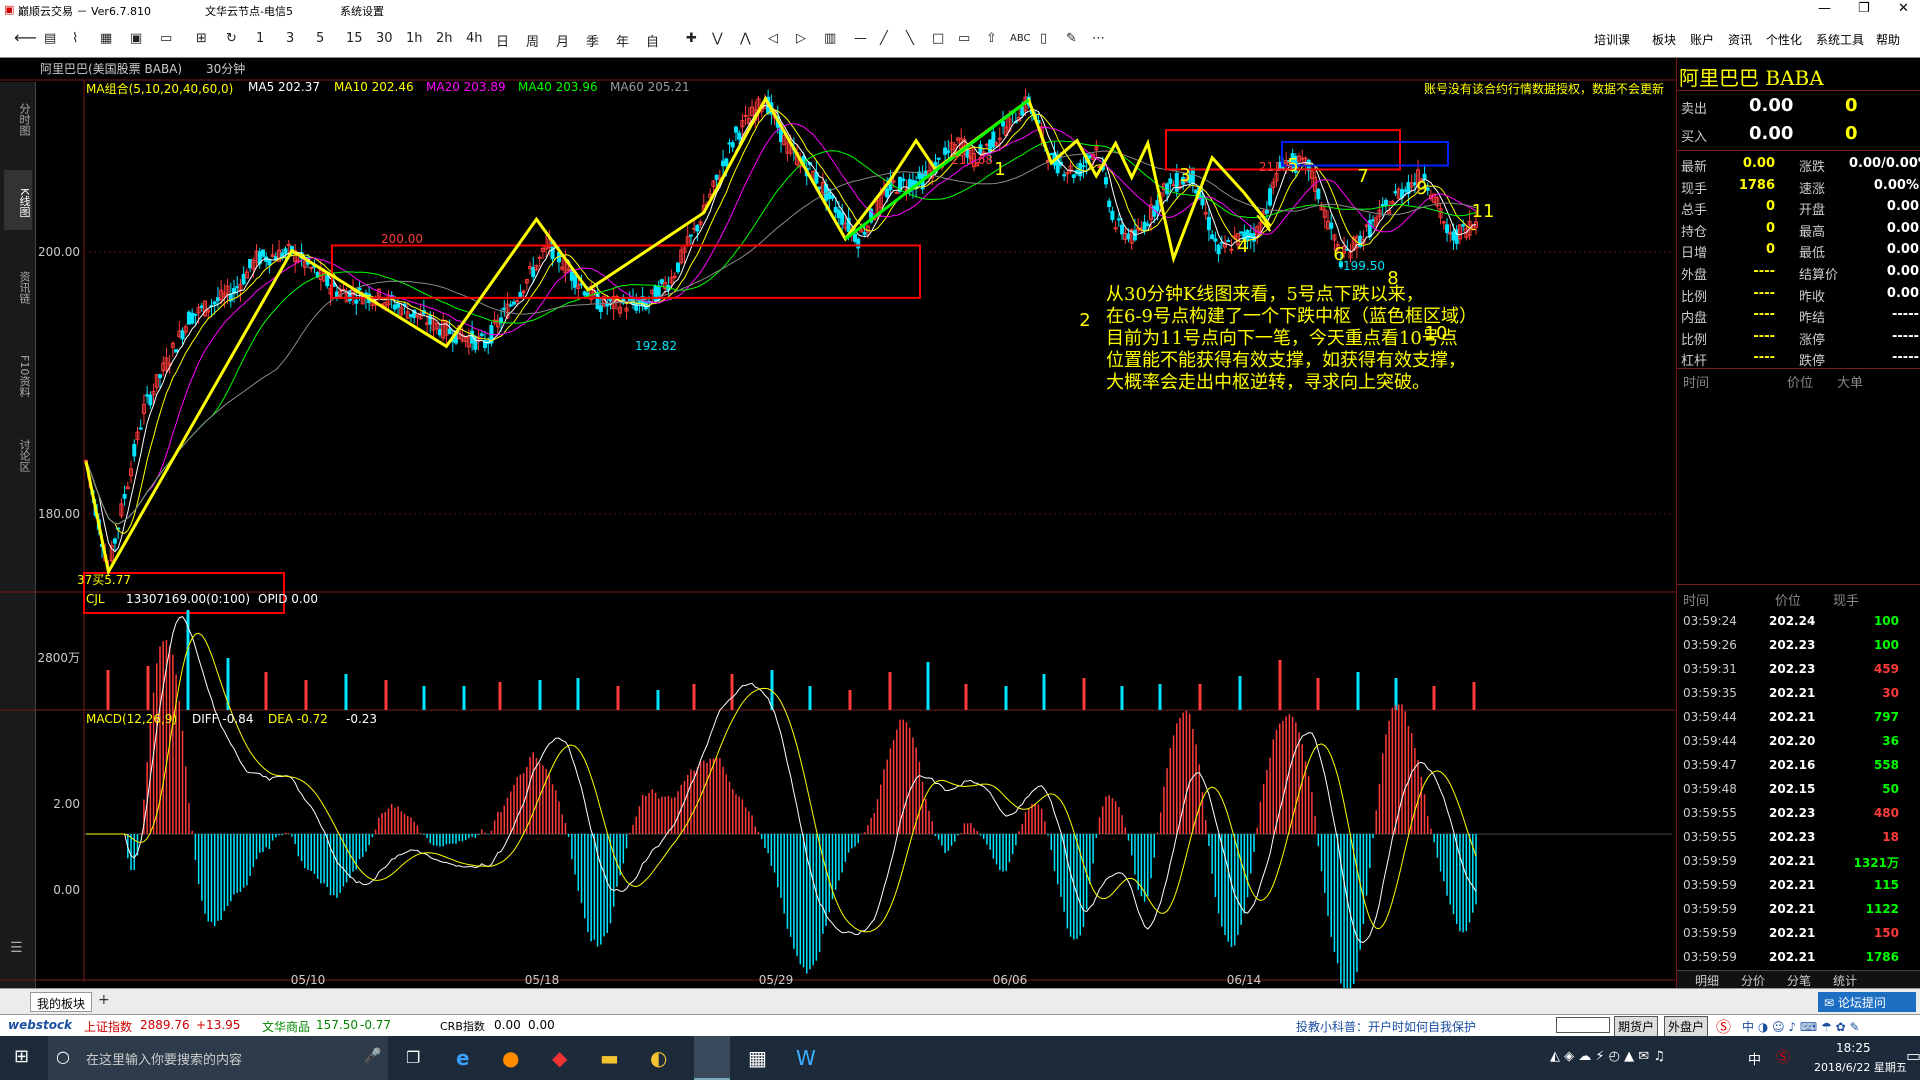 This screenshot has width=1920, height=1080. What do you see at coordinates (260, 38) in the screenshot?
I see `period-0: 1` at bounding box center [260, 38].